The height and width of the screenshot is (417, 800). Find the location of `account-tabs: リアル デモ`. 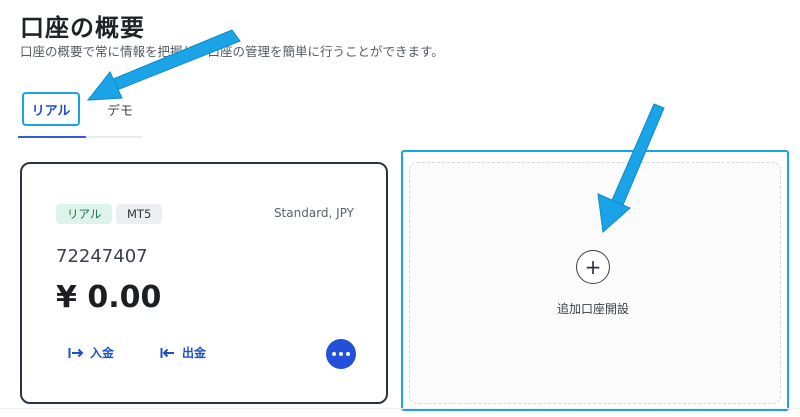

account-tabs: リアル デモ is located at coordinates (80, 113).